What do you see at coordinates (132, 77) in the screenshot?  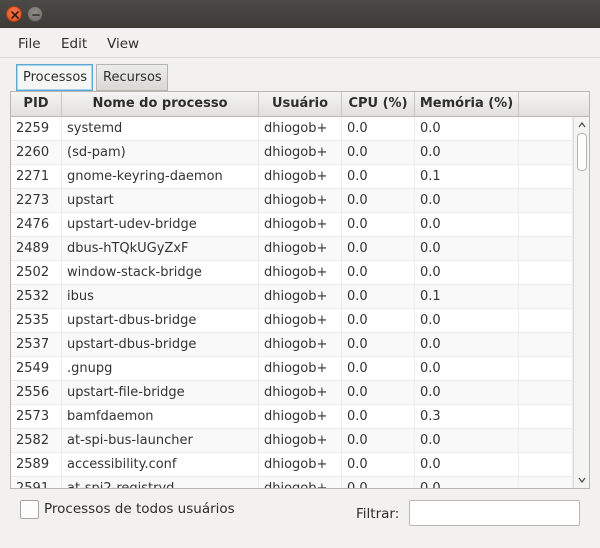 I see `tab-recursos: Recursos` at bounding box center [132, 77].